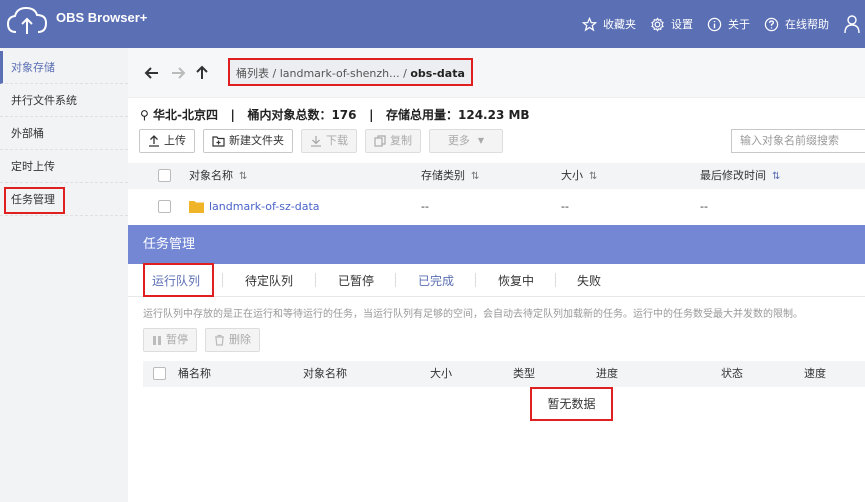 The image size is (865, 502). What do you see at coordinates (579, 176) in the screenshot?
I see `column-header-size: 大小 ⇅` at bounding box center [579, 176].